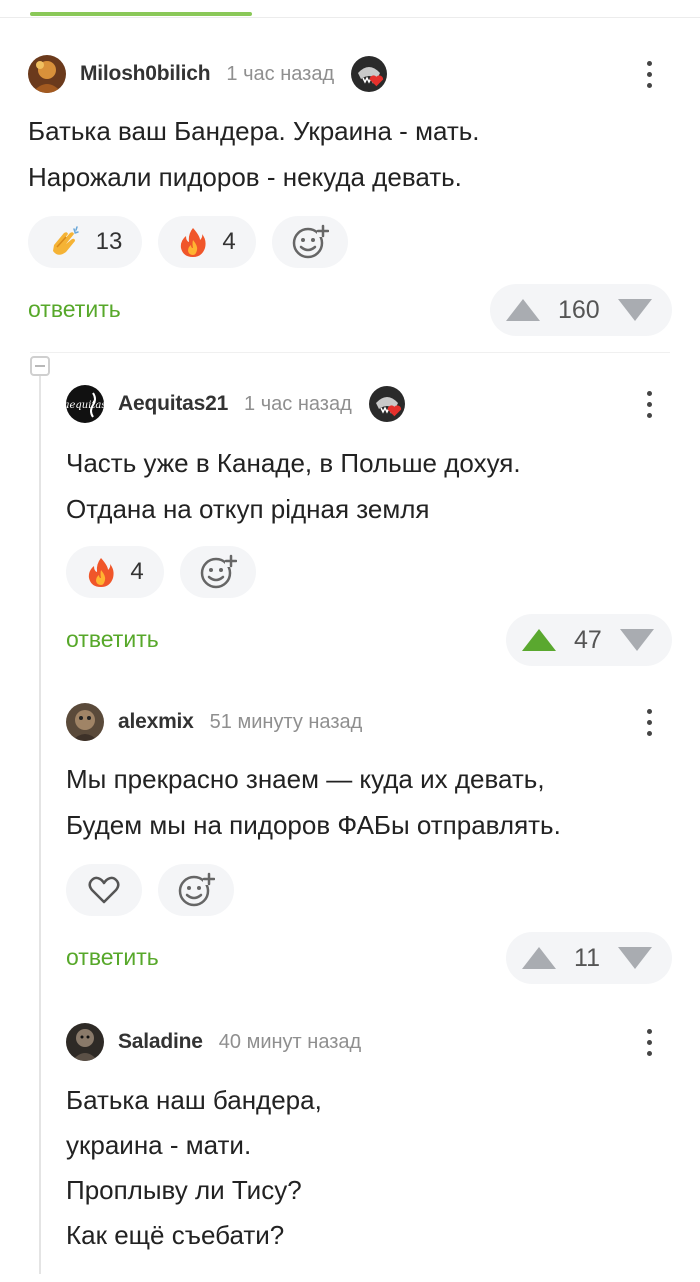  Describe the element at coordinates (85, 242) in the screenshot. I see `reaction-clap: 13` at that location.